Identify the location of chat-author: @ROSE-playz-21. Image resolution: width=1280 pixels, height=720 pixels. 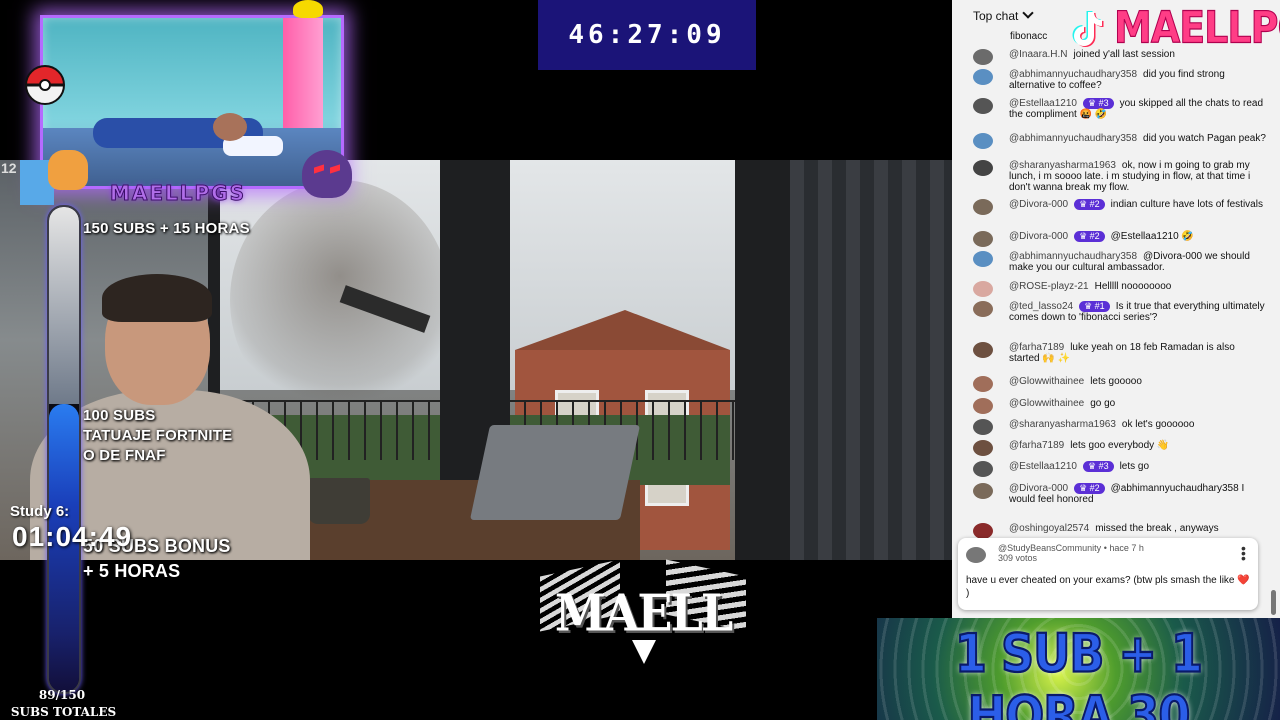
(1049, 286).